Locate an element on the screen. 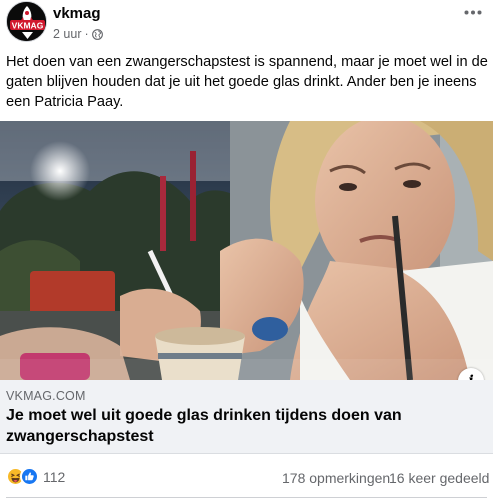 This screenshot has height=500, width=493. more-horizontal-icon is located at coordinates (473, 12).